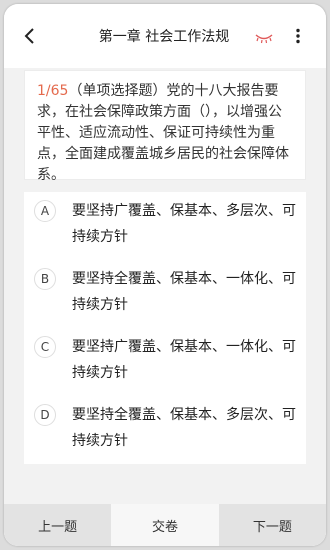 The image size is (330, 550). I want to click on option-a: A 要坚持广覆盖、保基本、多层次、可持续方针, so click(165, 225).